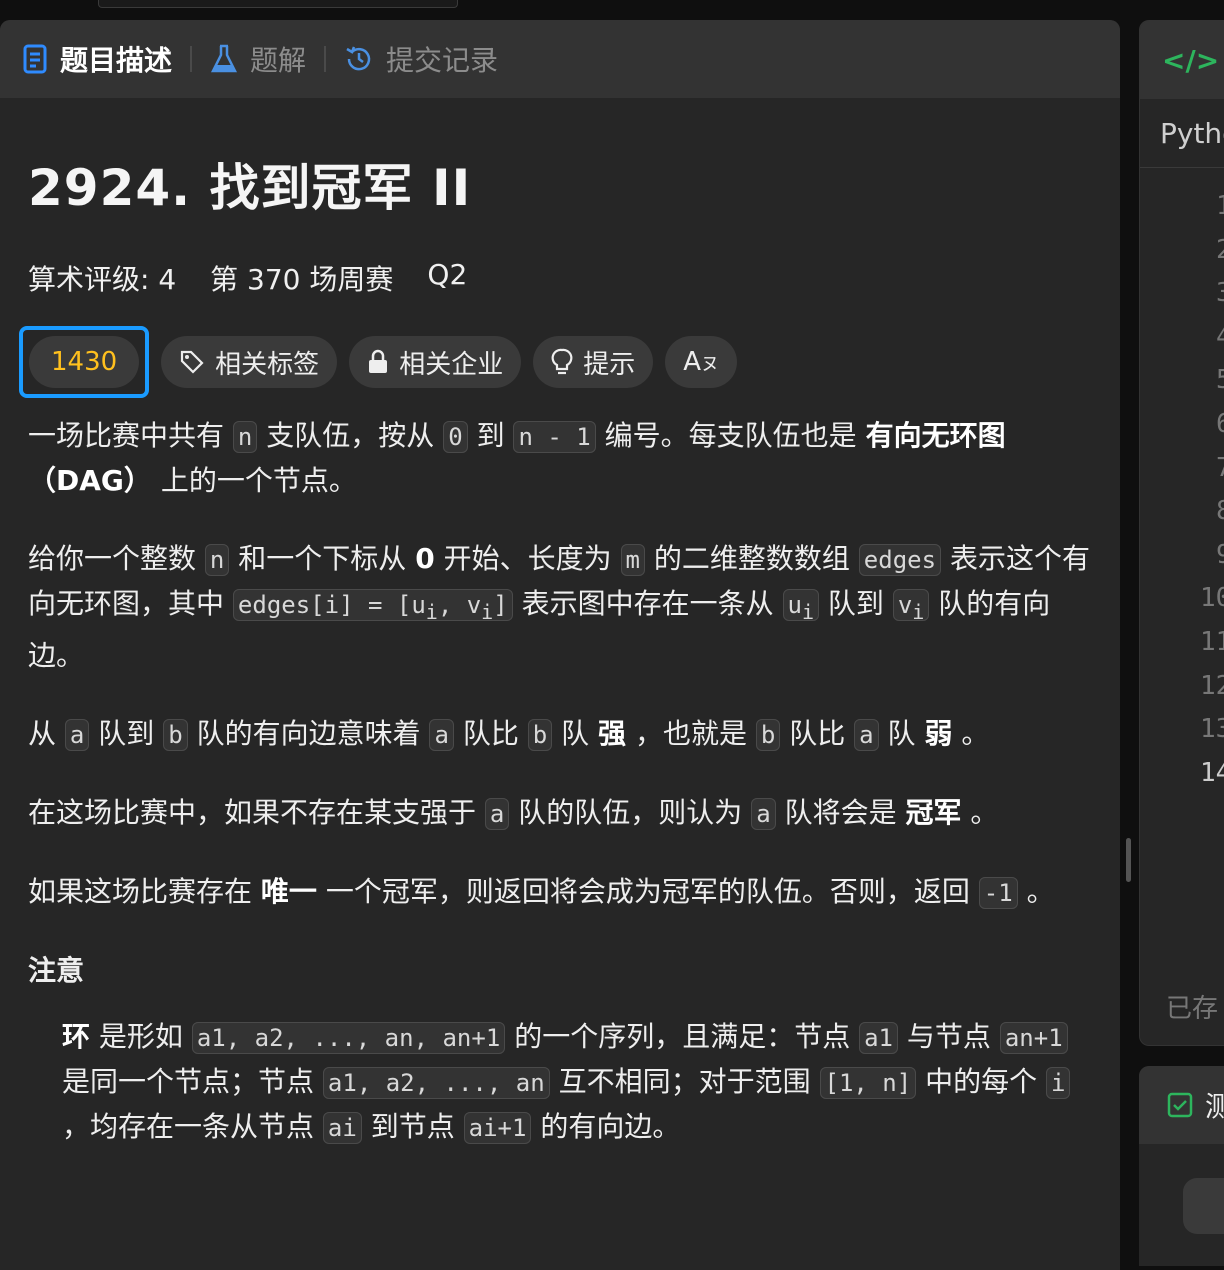 The height and width of the screenshot is (1270, 1224). Describe the element at coordinates (1182, 562) in the screenshot. I see `line-number: 9` at that location.